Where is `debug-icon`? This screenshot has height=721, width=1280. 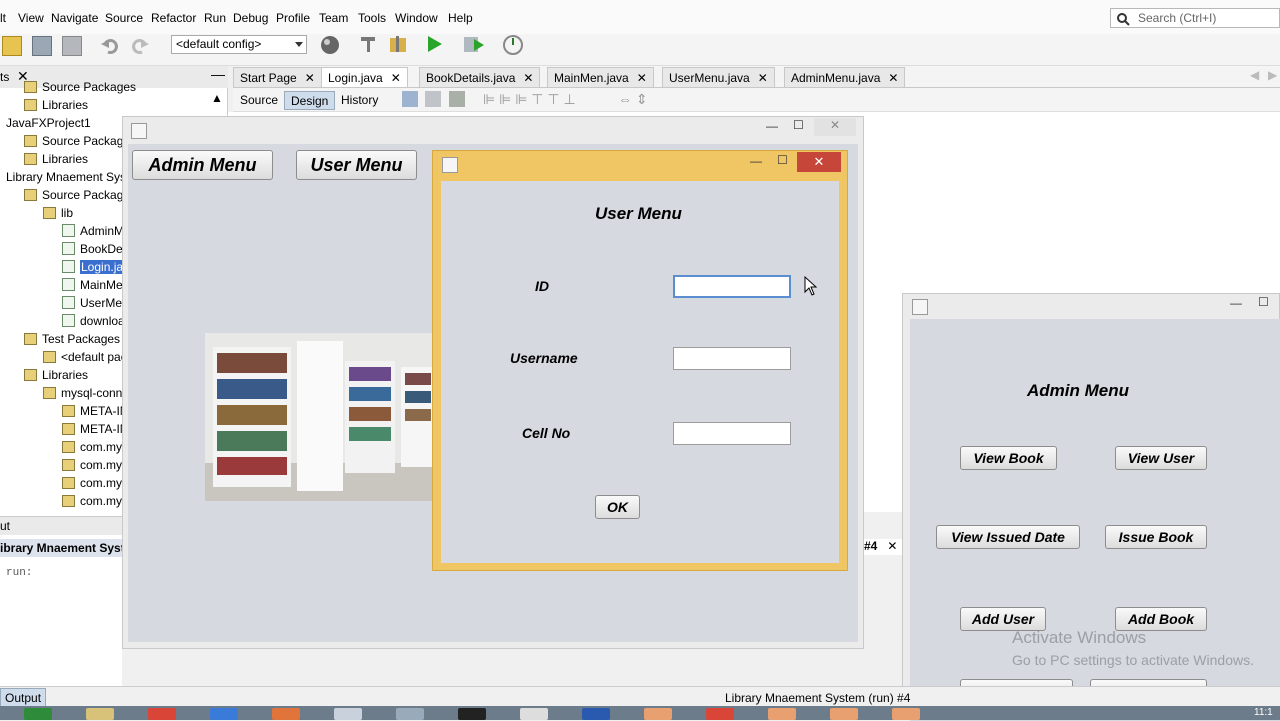 debug-icon is located at coordinates (473, 44).